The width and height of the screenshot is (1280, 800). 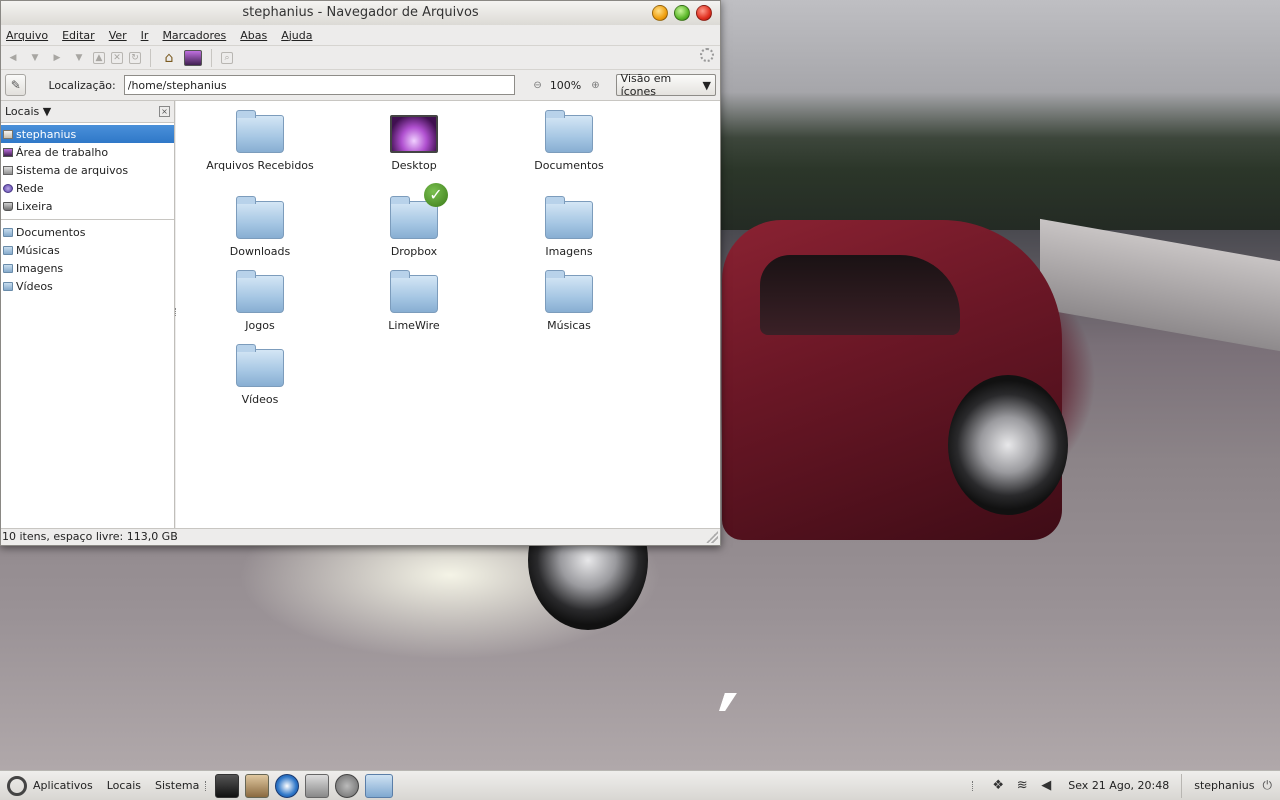 What do you see at coordinates (253, 35) in the screenshot?
I see `menu-abas: Abas` at bounding box center [253, 35].